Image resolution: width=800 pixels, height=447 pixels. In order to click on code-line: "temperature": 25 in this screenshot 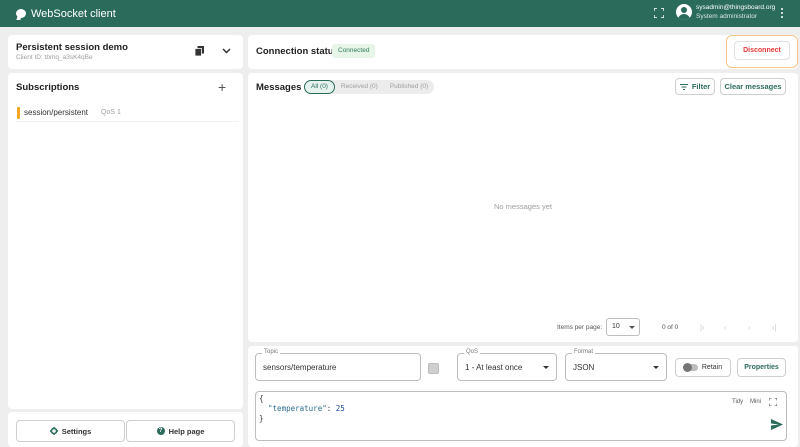, I will do `click(306, 408)`.